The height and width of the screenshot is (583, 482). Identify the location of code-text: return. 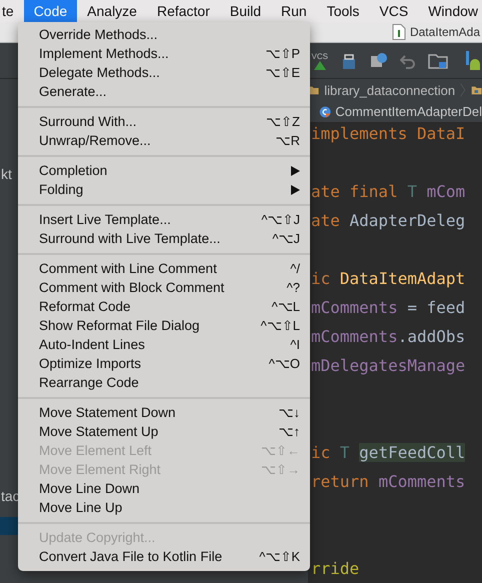
(340, 481).